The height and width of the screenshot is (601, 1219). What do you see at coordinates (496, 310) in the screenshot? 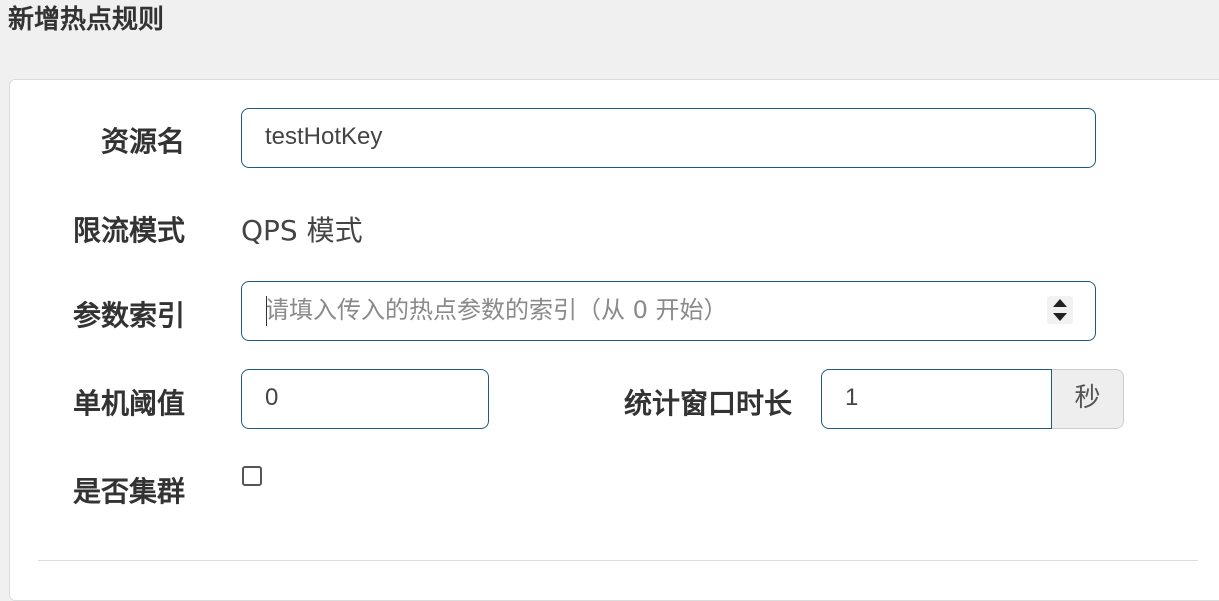
I see `param-index-placeholder: 请填入传入的热点参数的索引（从 0 开始）` at bounding box center [496, 310].